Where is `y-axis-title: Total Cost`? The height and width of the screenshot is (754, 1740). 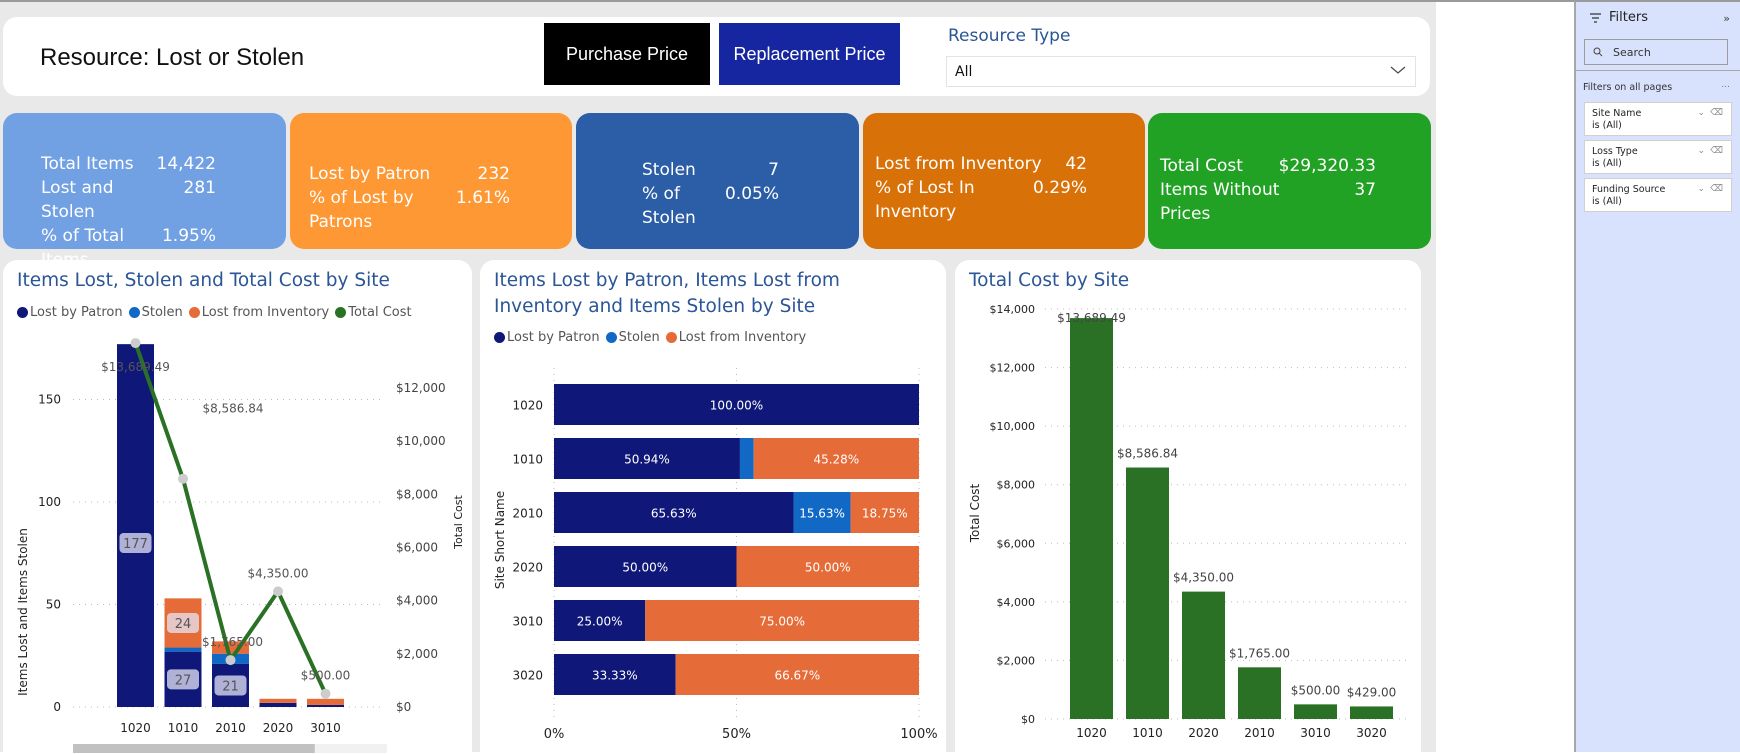
y-axis-title: Total Cost is located at coordinates (975, 513).